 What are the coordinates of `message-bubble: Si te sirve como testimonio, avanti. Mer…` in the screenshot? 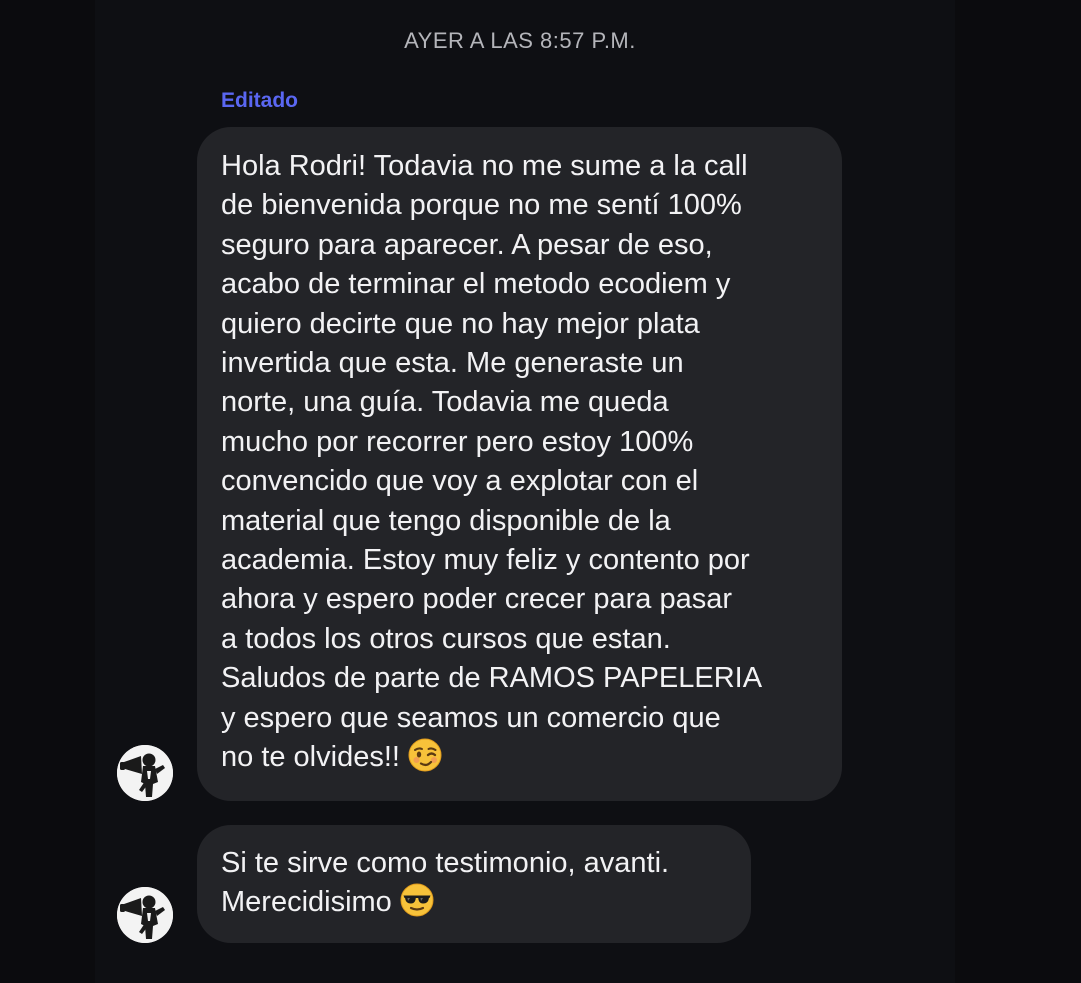 It's located at (474, 884).